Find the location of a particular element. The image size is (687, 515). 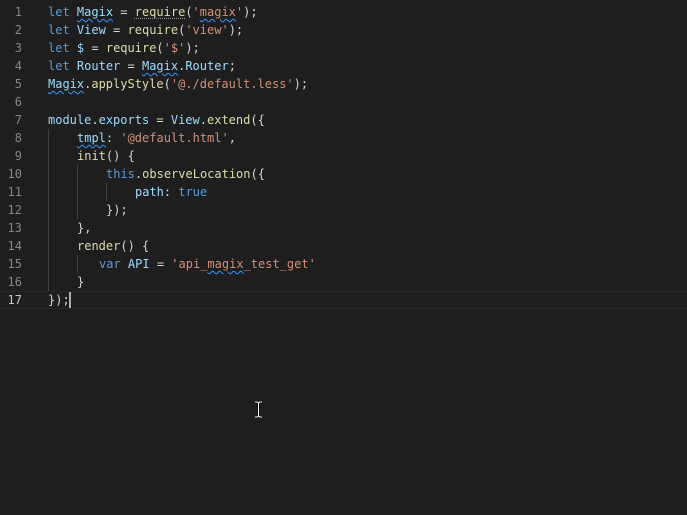

code-line-14: 14 render() { is located at coordinates (343, 246).